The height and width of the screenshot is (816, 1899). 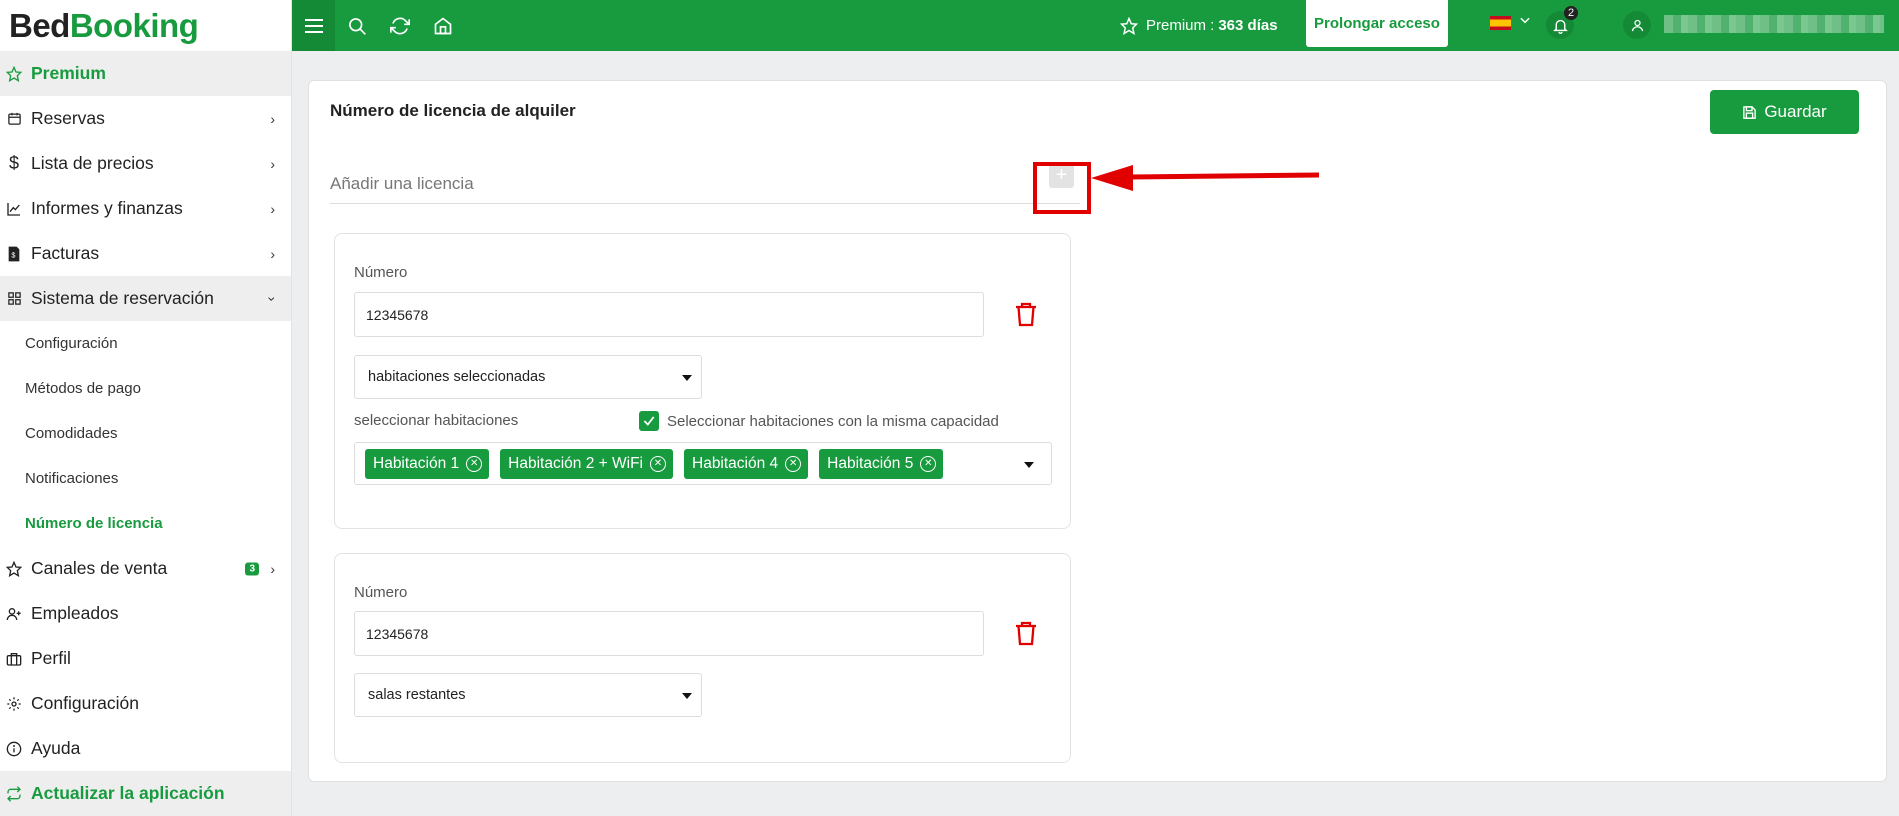 What do you see at coordinates (1774, 24) in the screenshot?
I see `user-name-redacted` at bounding box center [1774, 24].